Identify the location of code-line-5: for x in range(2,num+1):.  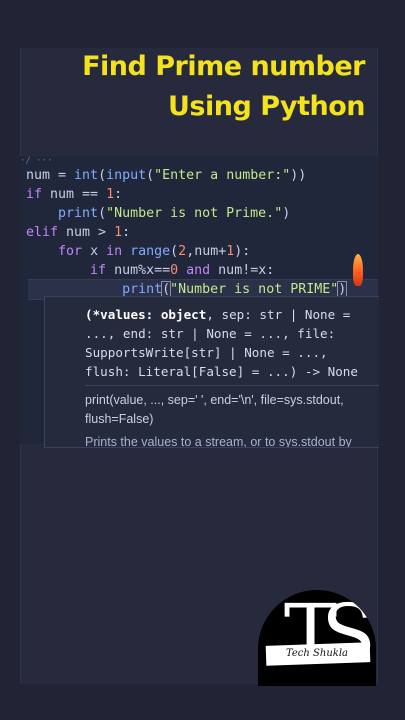
(154, 251).